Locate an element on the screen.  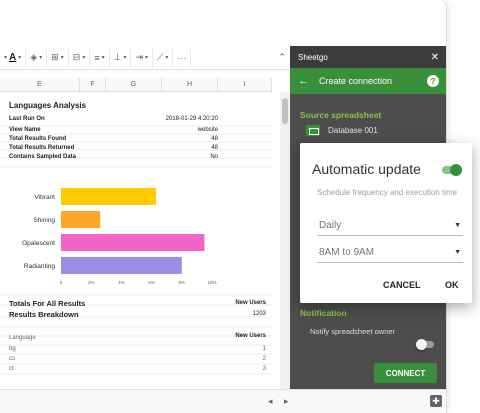
column-headers: E F G H I is located at coordinates (136, 85).